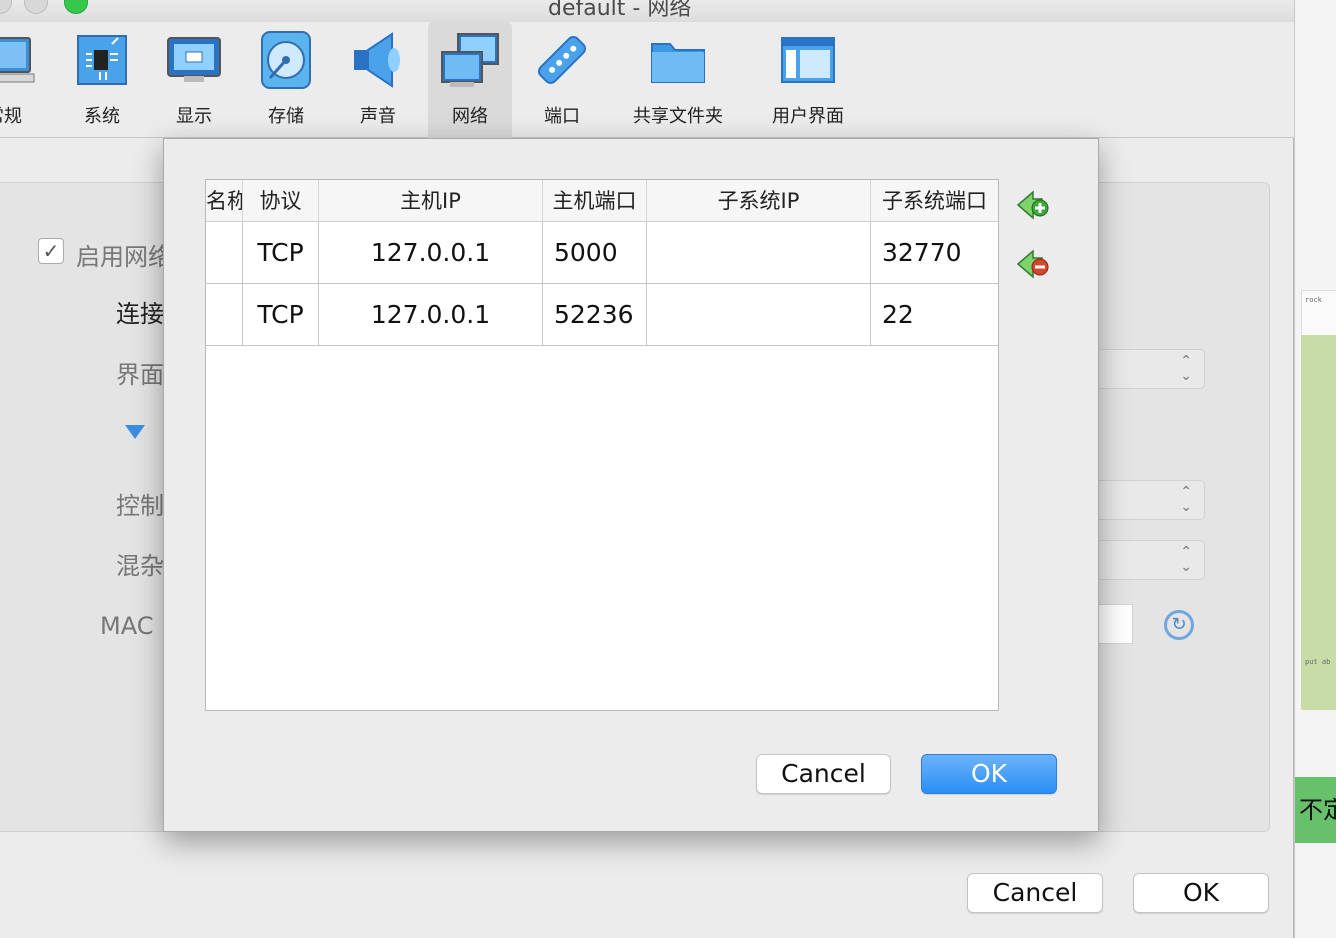 The image size is (1336, 938). Describe the element at coordinates (102, 60) in the screenshot. I see `chip-system-icon` at that location.